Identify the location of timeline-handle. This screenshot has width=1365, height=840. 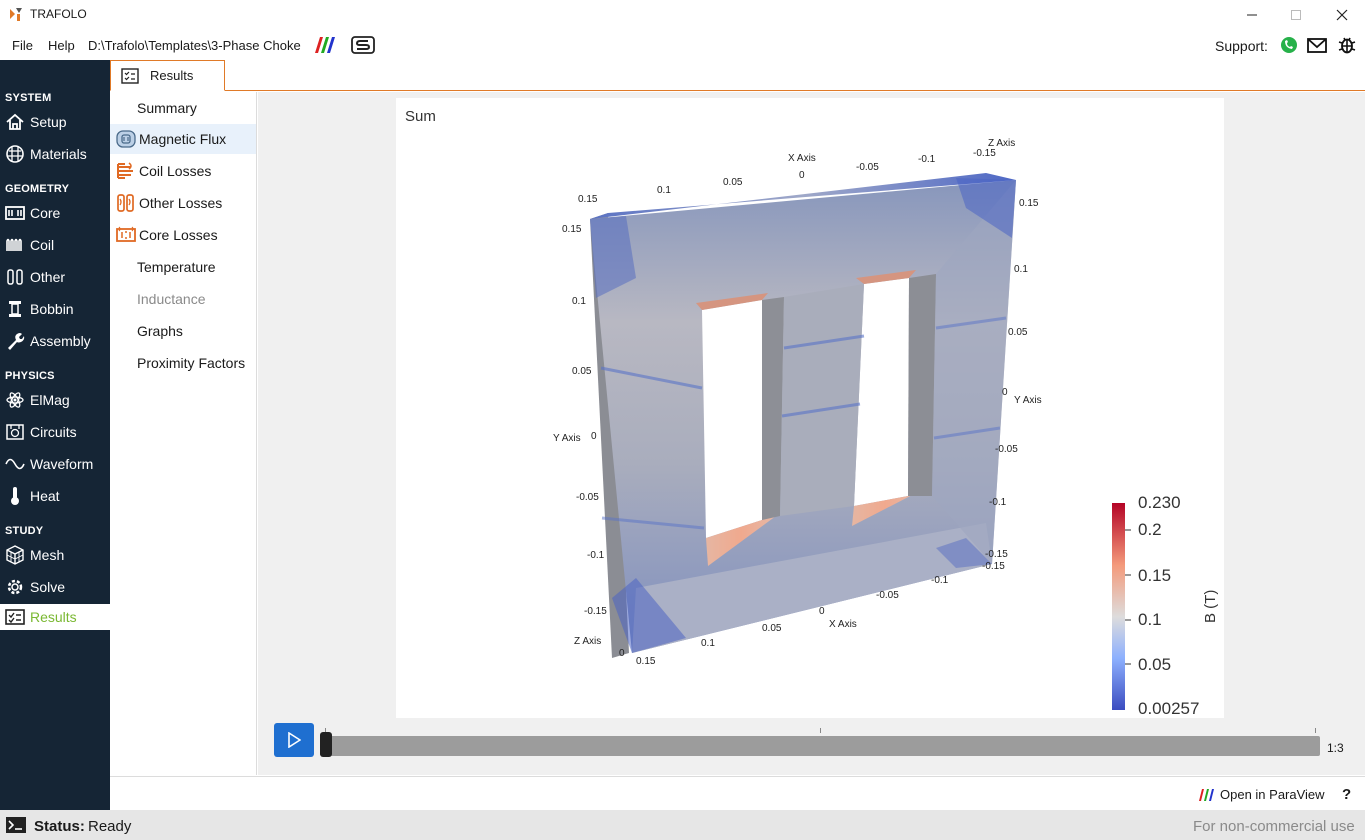
(326, 744).